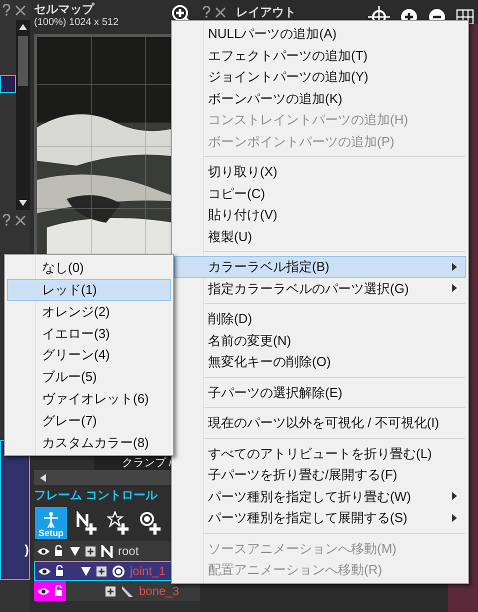  I want to click on panel-label: ), so click(26, 550).